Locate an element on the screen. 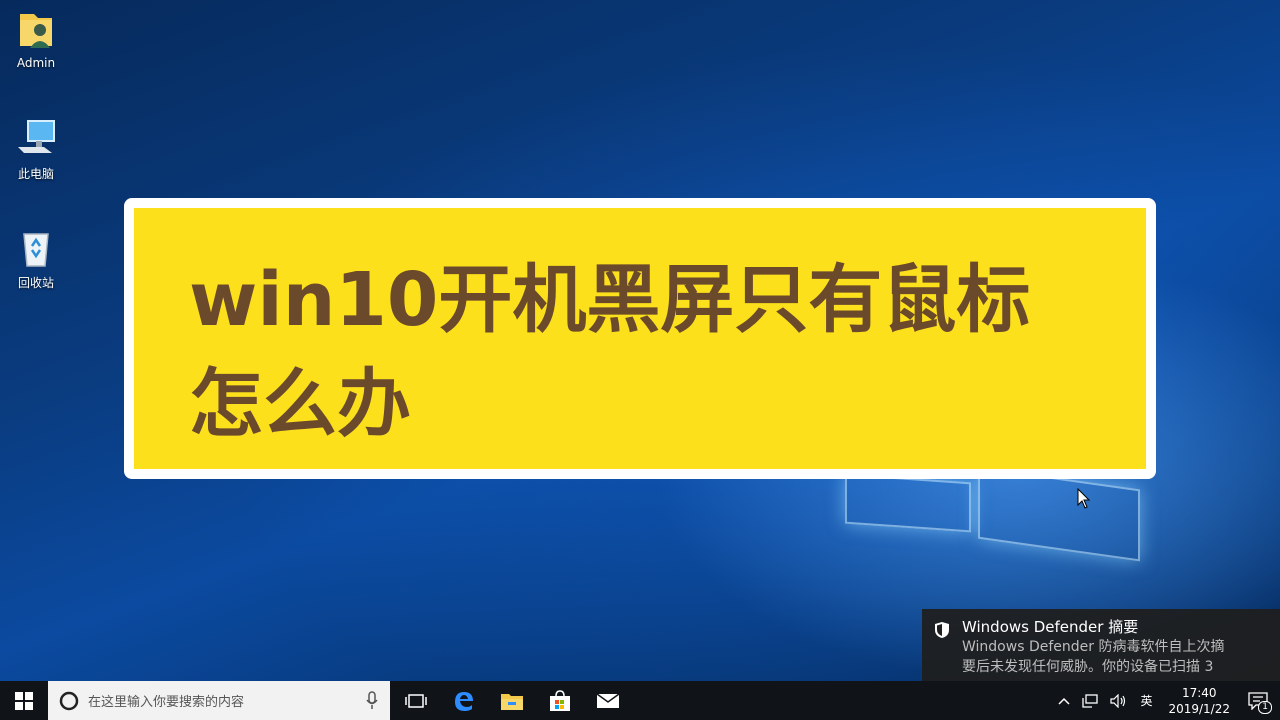  volume-button is located at coordinates (1119, 700).